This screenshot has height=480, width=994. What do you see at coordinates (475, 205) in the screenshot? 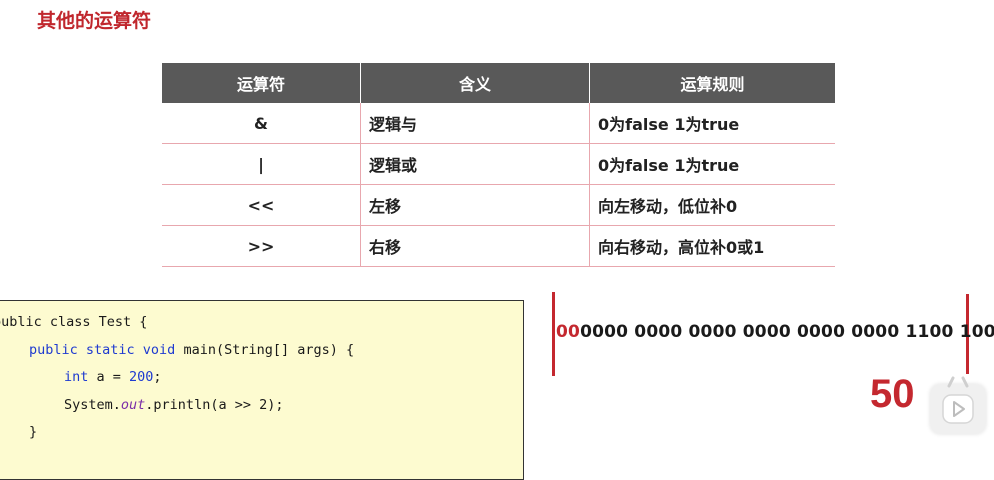
I see `cell-meaning: 左移` at bounding box center [475, 205].